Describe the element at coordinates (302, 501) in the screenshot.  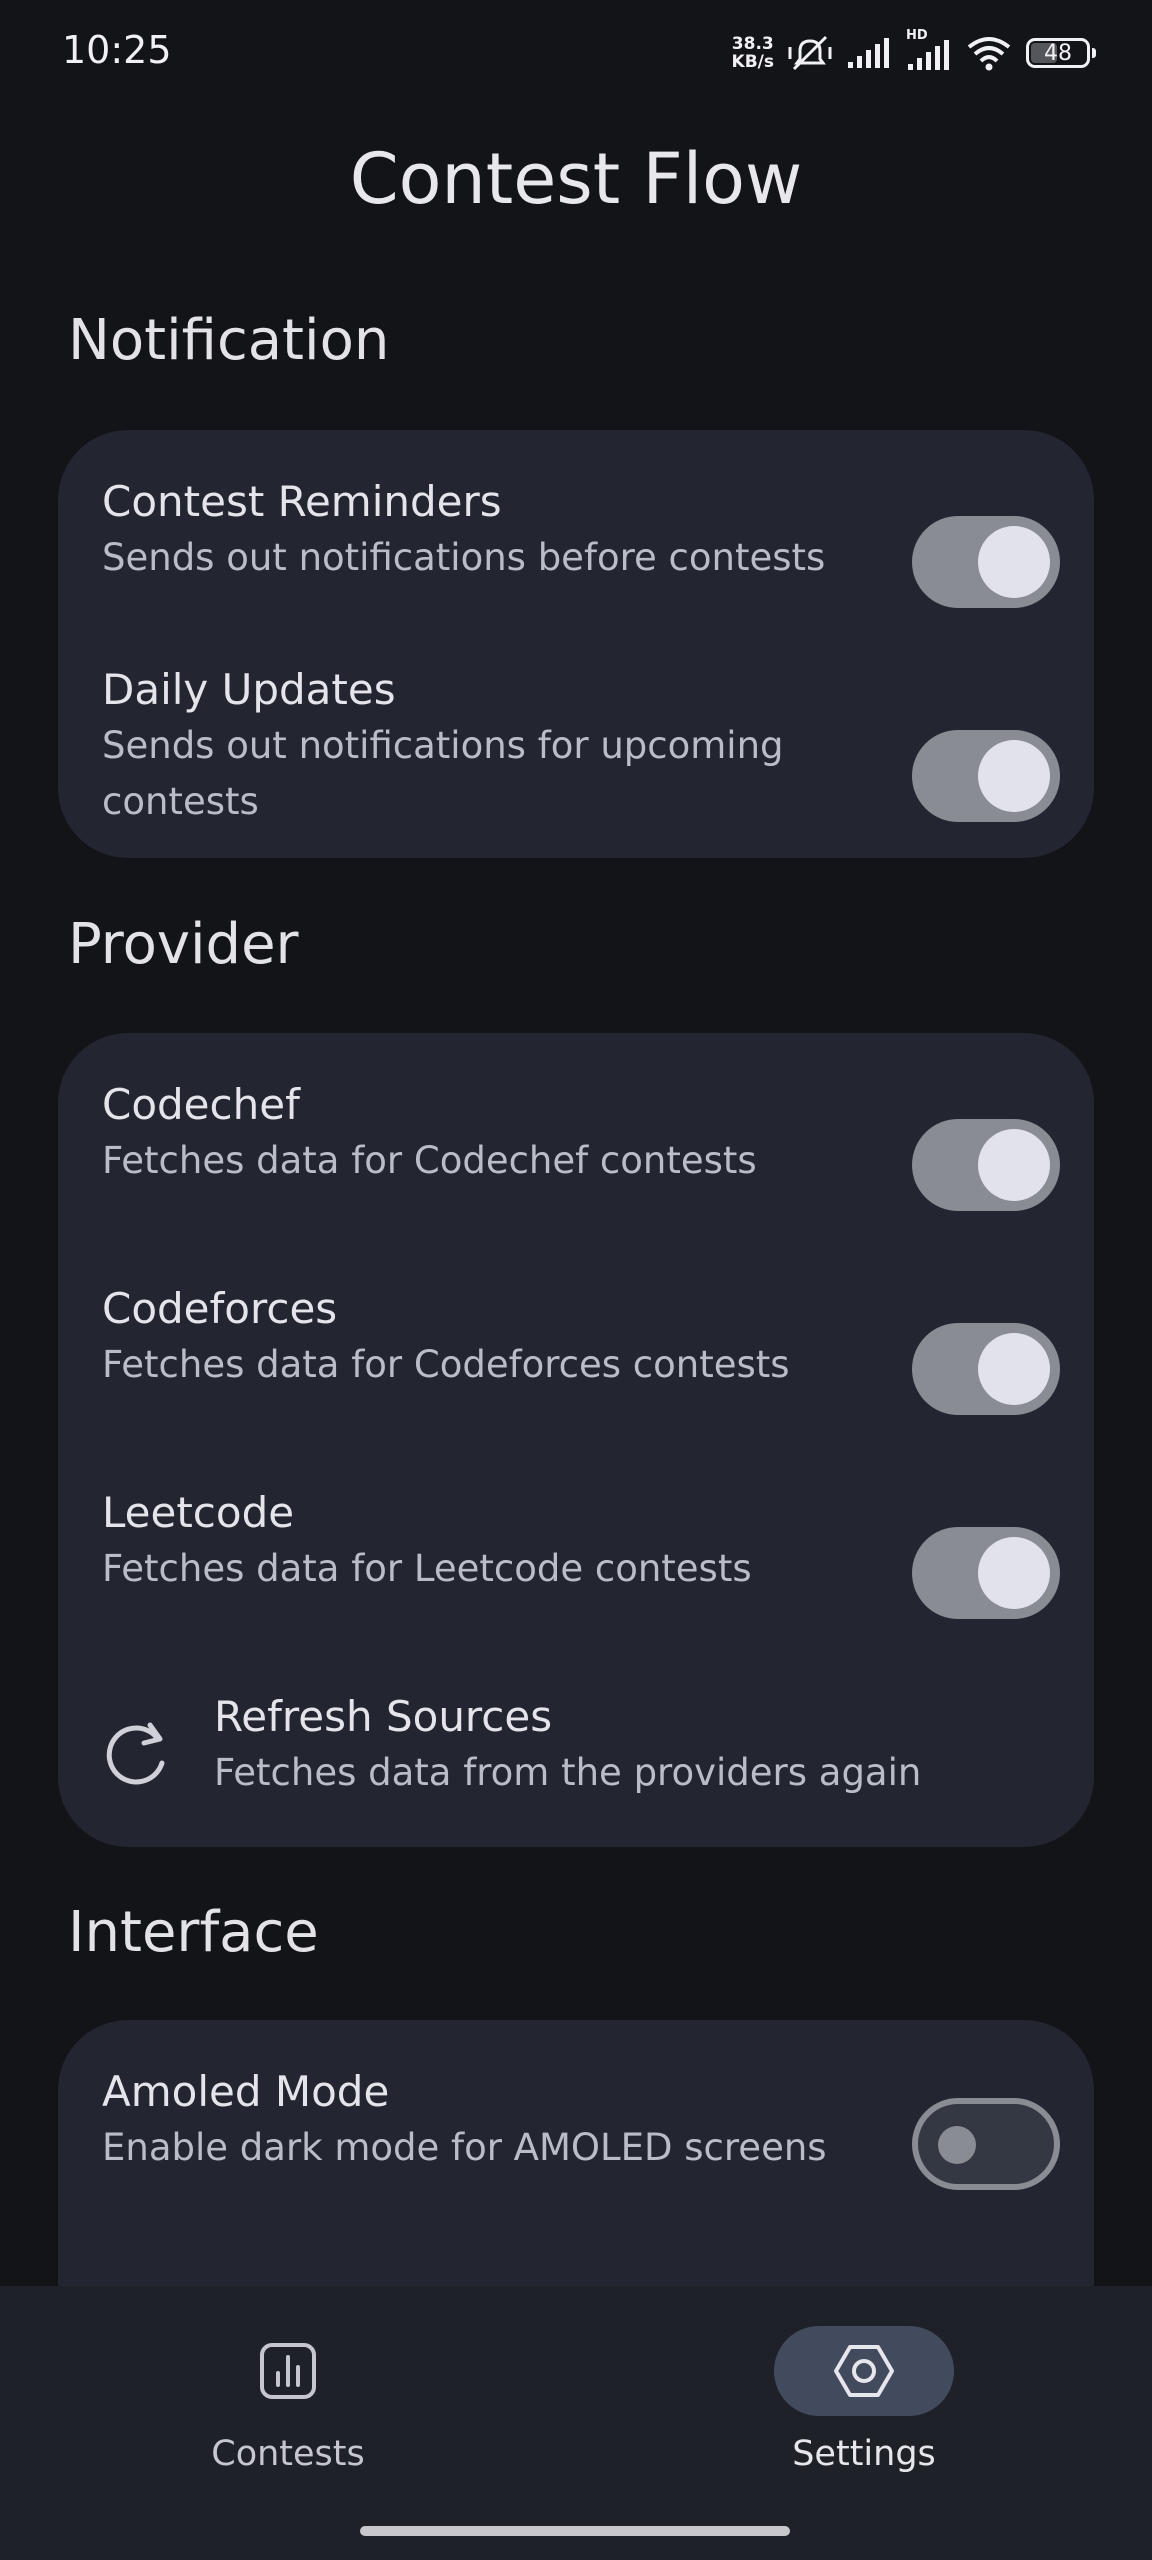
I see `setting-title: Contest Reminders` at that location.